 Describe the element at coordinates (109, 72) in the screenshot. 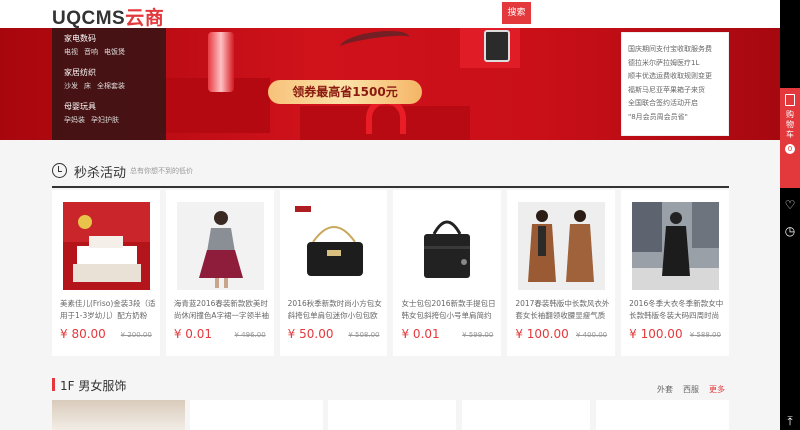

I see `category-title: 家居纺织` at that location.